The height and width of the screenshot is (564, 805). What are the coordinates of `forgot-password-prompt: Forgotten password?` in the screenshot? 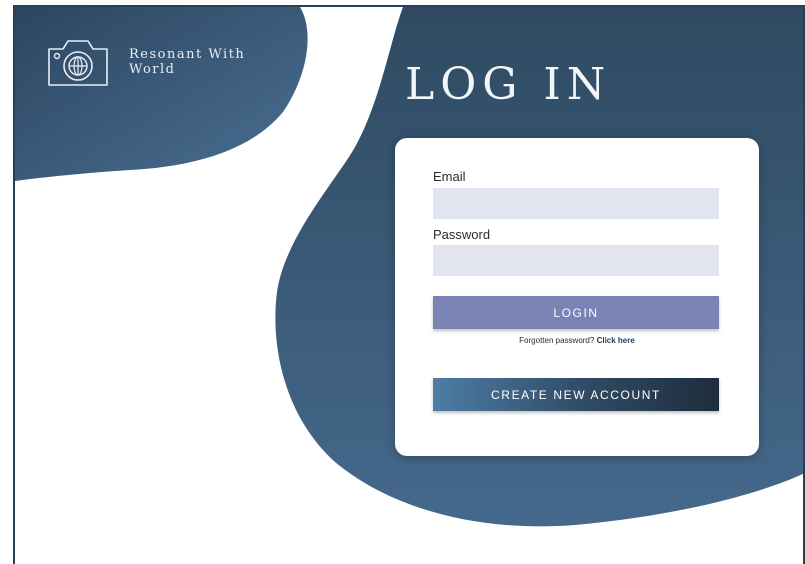 It's located at (557, 340).